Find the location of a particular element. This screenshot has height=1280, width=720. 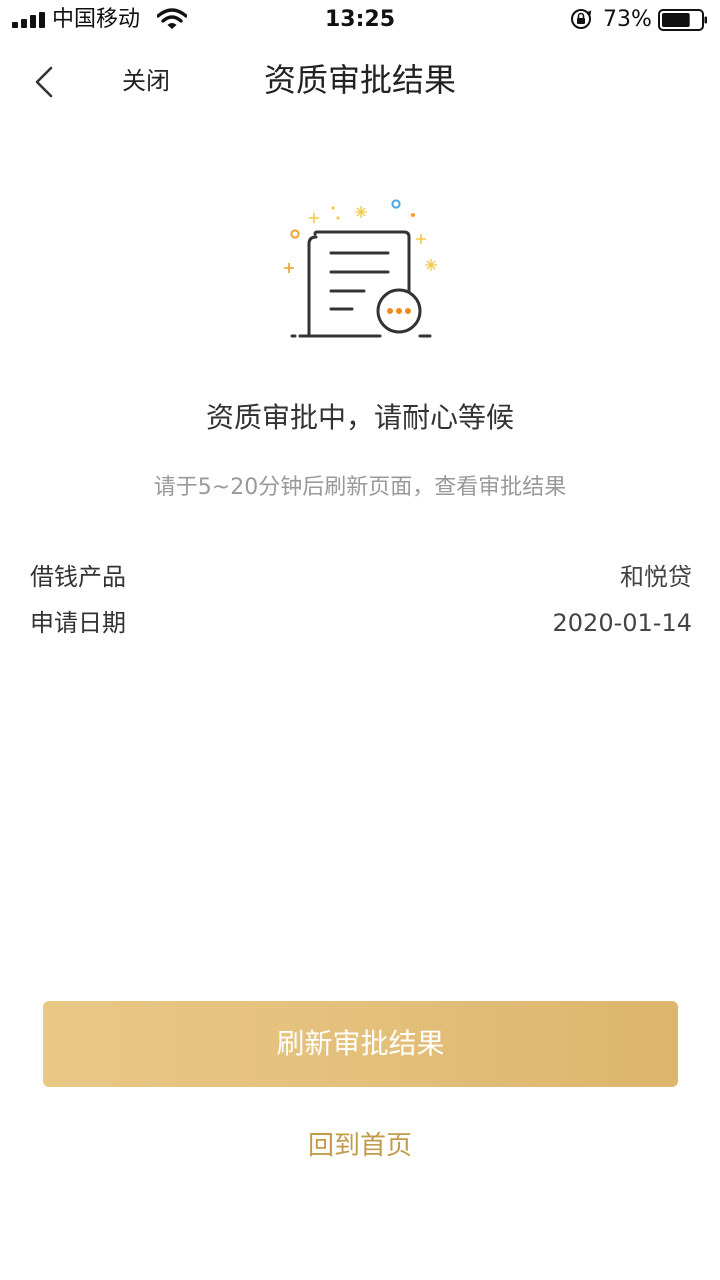

battery-percentage: 73% is located at coordinates (627, 19).